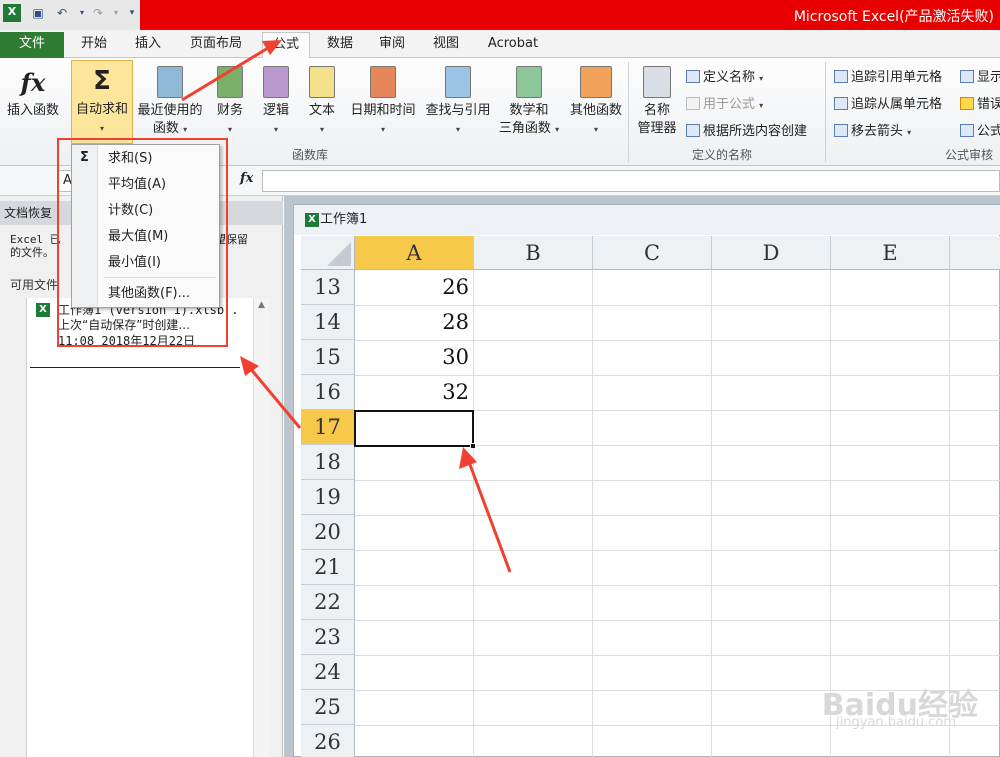 This screenshot has width=1000, height=757. Describe the element at coordinates (896, 722) in the screenshot. I see `watermark-url: jingyan.baidu.com` at that location.